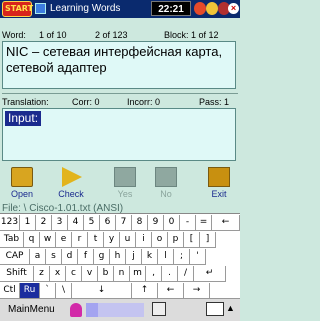 The width and height of the screenshot is (320, 321). What do you see at coordinates (74, 274) in the screenshot?
I see `key-char-99: c` at bounding box center [74, 274].